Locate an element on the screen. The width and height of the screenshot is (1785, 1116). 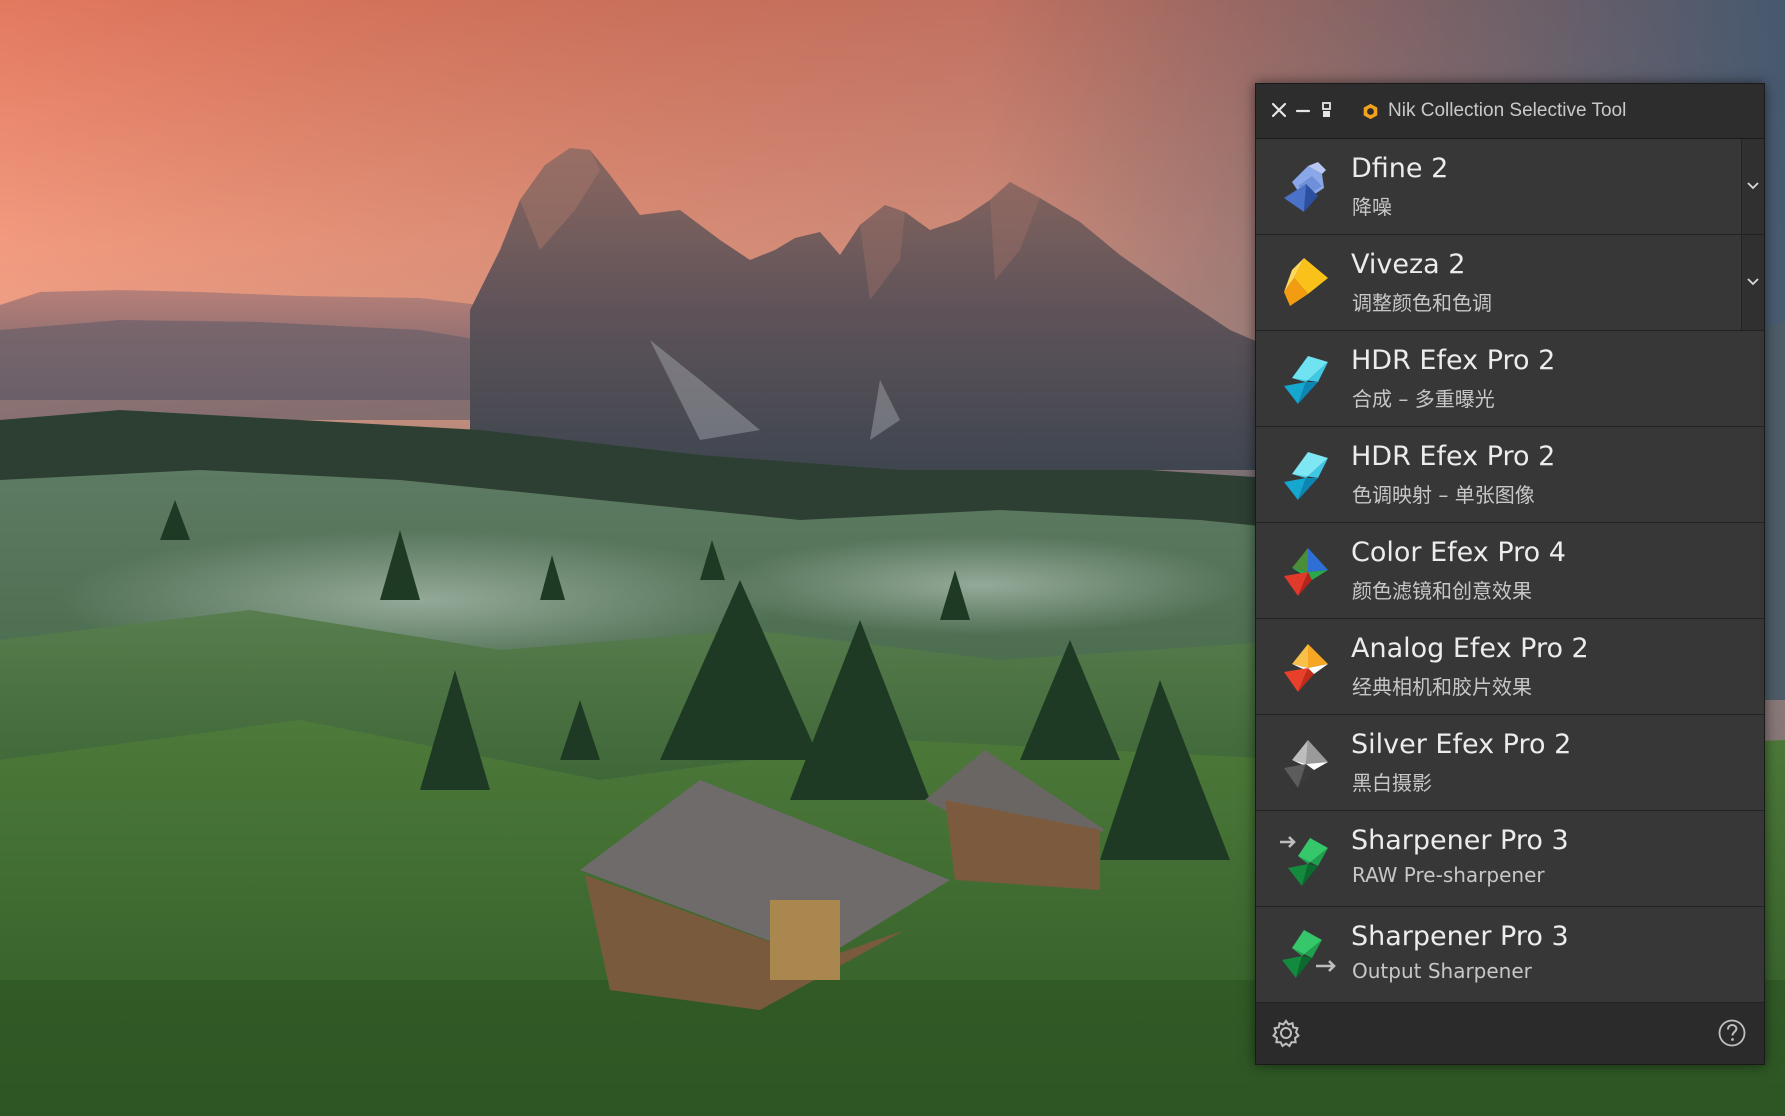
tool-launch-analog-efex: Analog Efex Pro 2 经典相机和胶片效果 is located at coordinates (1510, 666).